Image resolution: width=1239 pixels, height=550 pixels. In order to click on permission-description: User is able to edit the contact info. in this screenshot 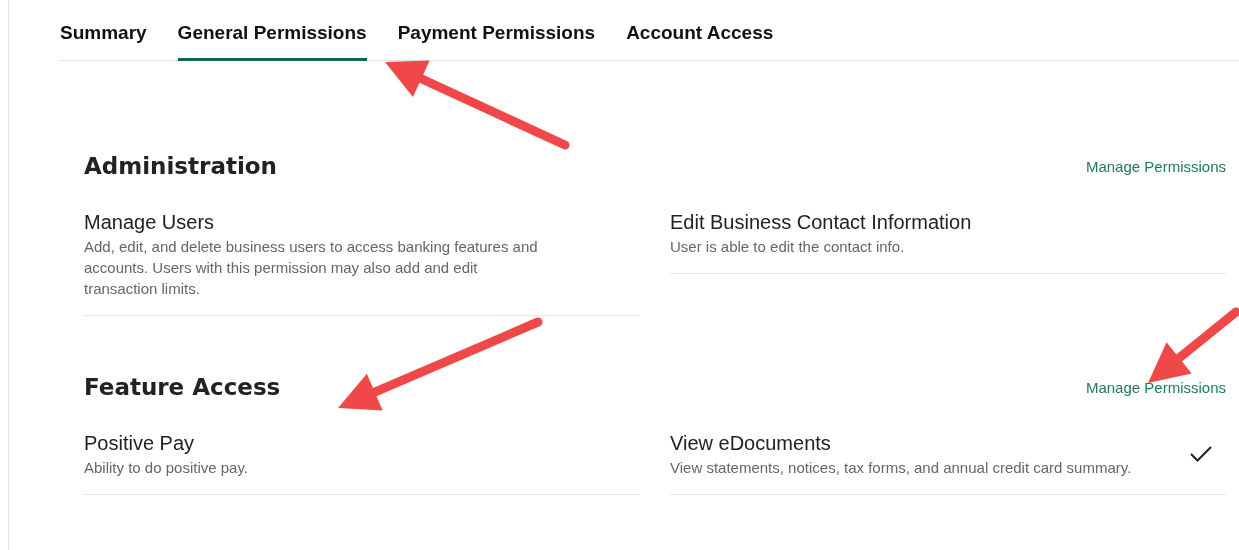, I will do `click(788, 247)`.